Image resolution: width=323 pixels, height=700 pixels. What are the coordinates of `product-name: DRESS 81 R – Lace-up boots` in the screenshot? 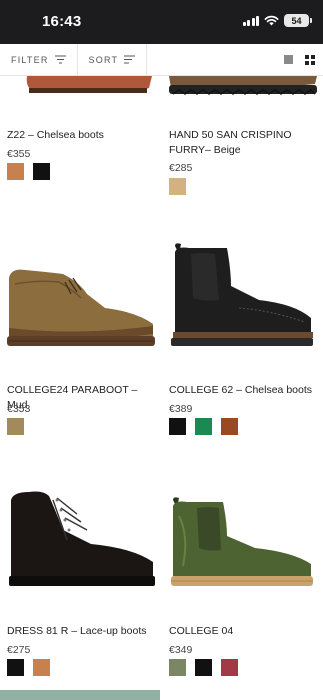 It's located at (82, 631).